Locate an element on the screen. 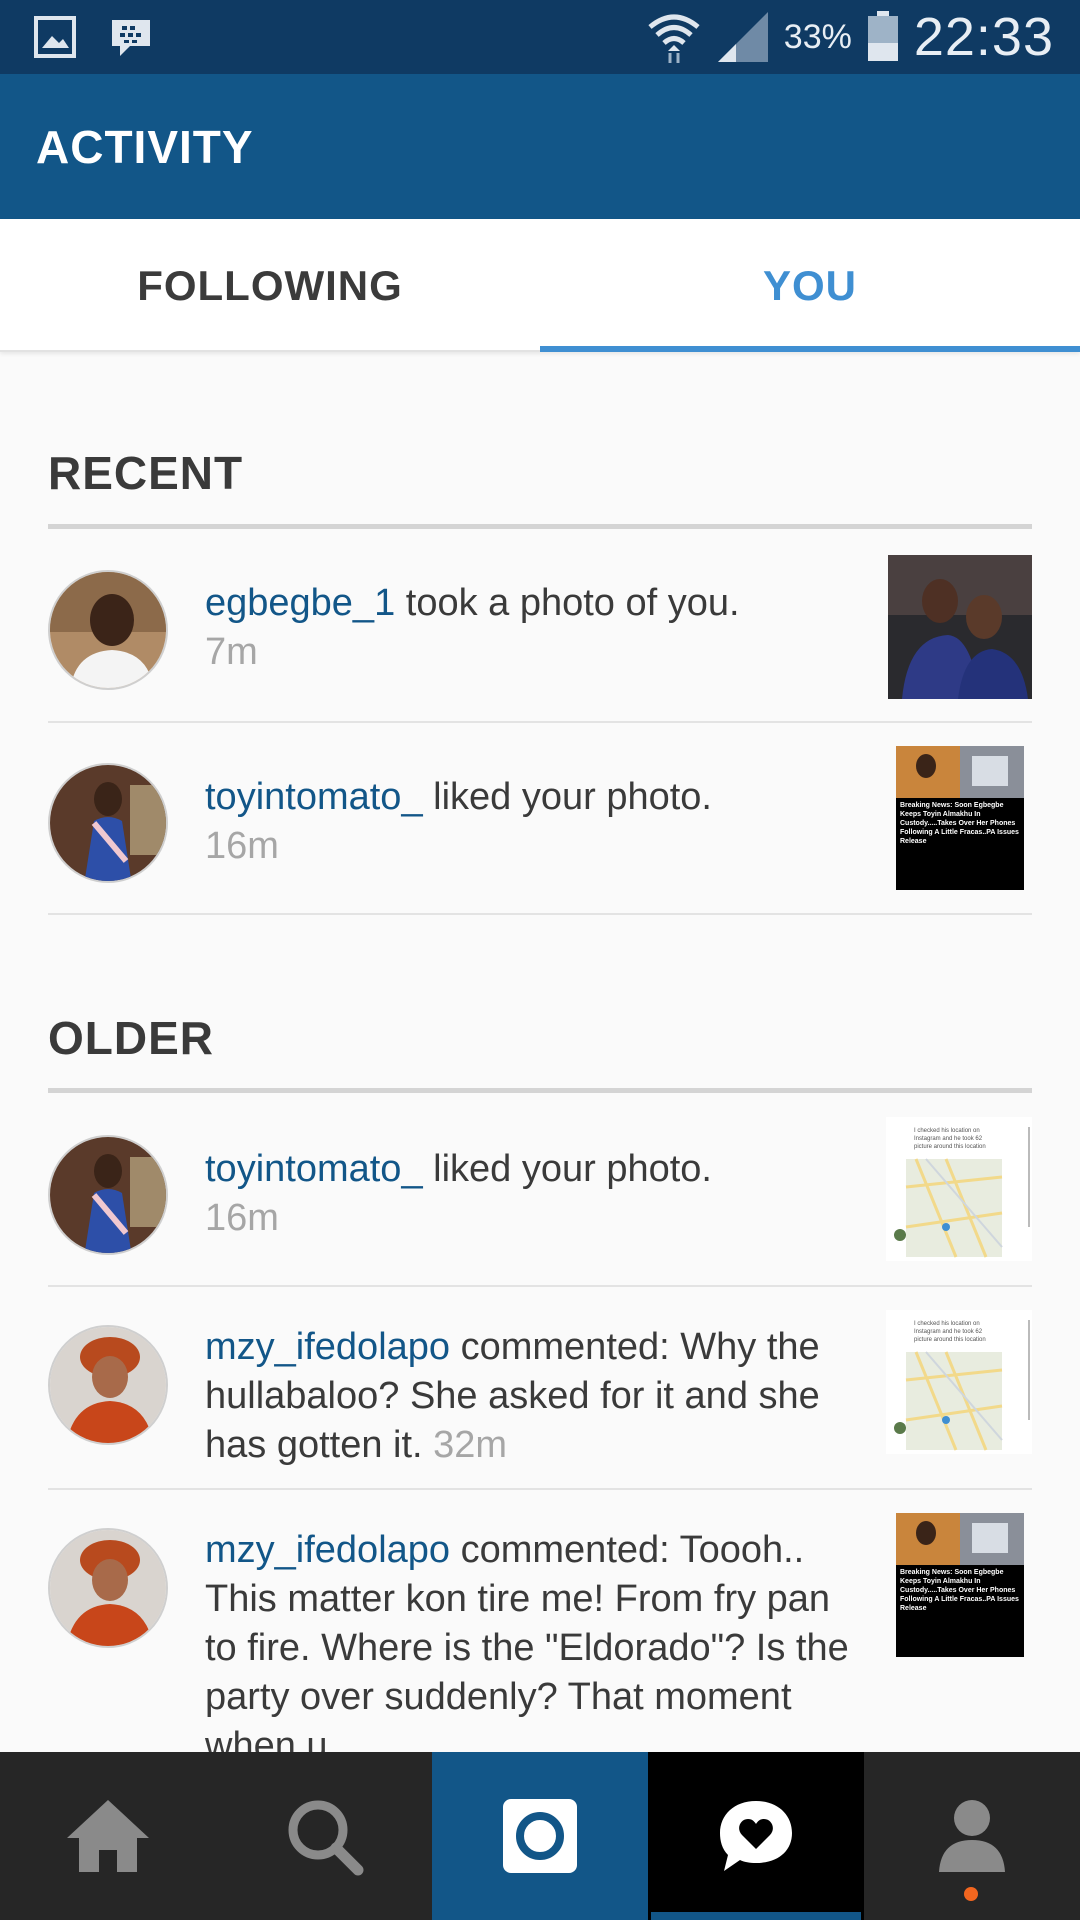  timestamp: 7m is located at coordinates (231, 652).